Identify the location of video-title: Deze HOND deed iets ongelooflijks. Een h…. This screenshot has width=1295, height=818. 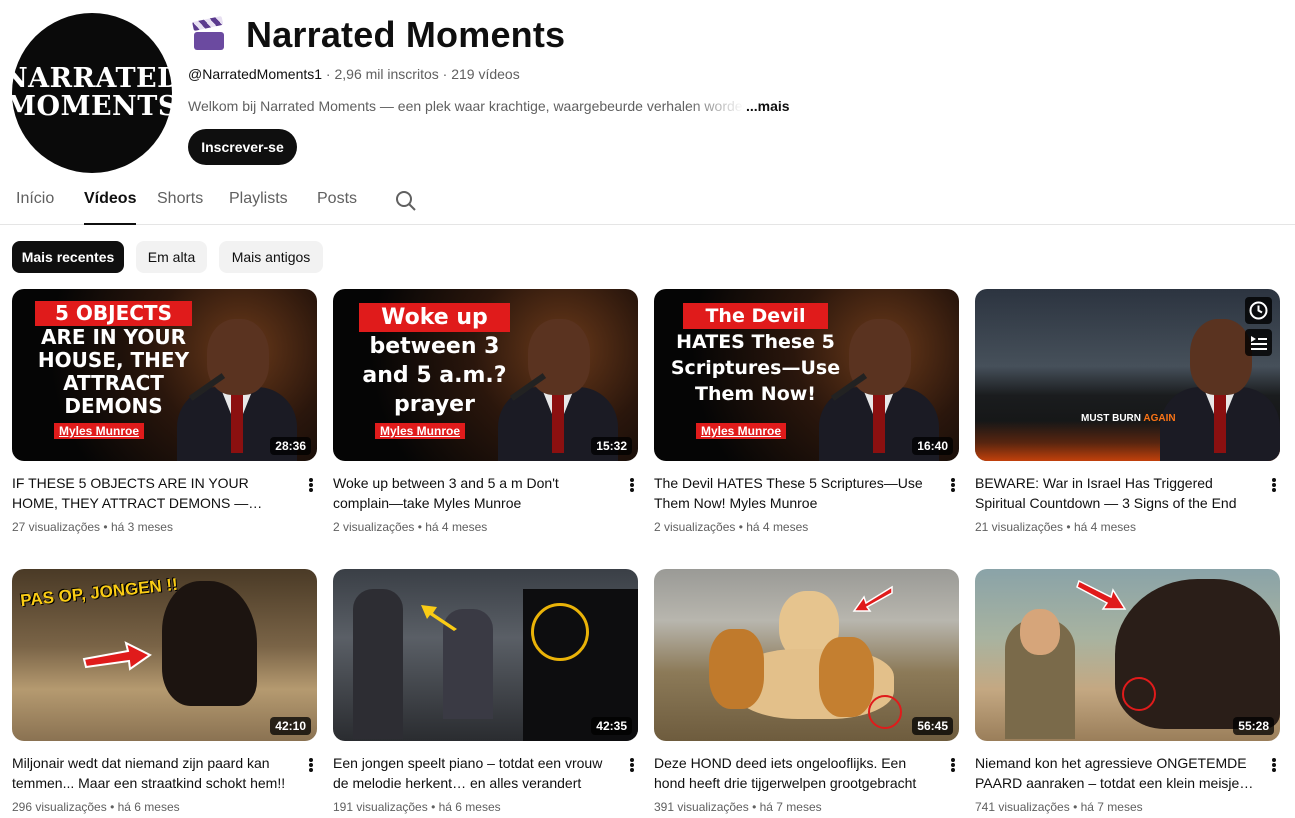
(796, 773).